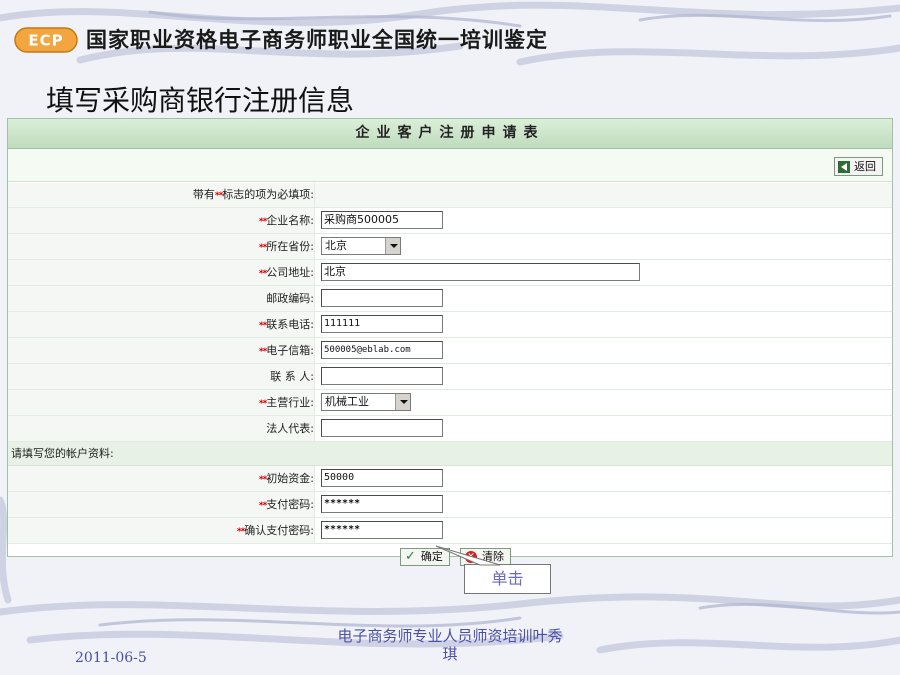  I want to click on form-row-confirm-password: **确认支付密码: ******, so click(450, 531).